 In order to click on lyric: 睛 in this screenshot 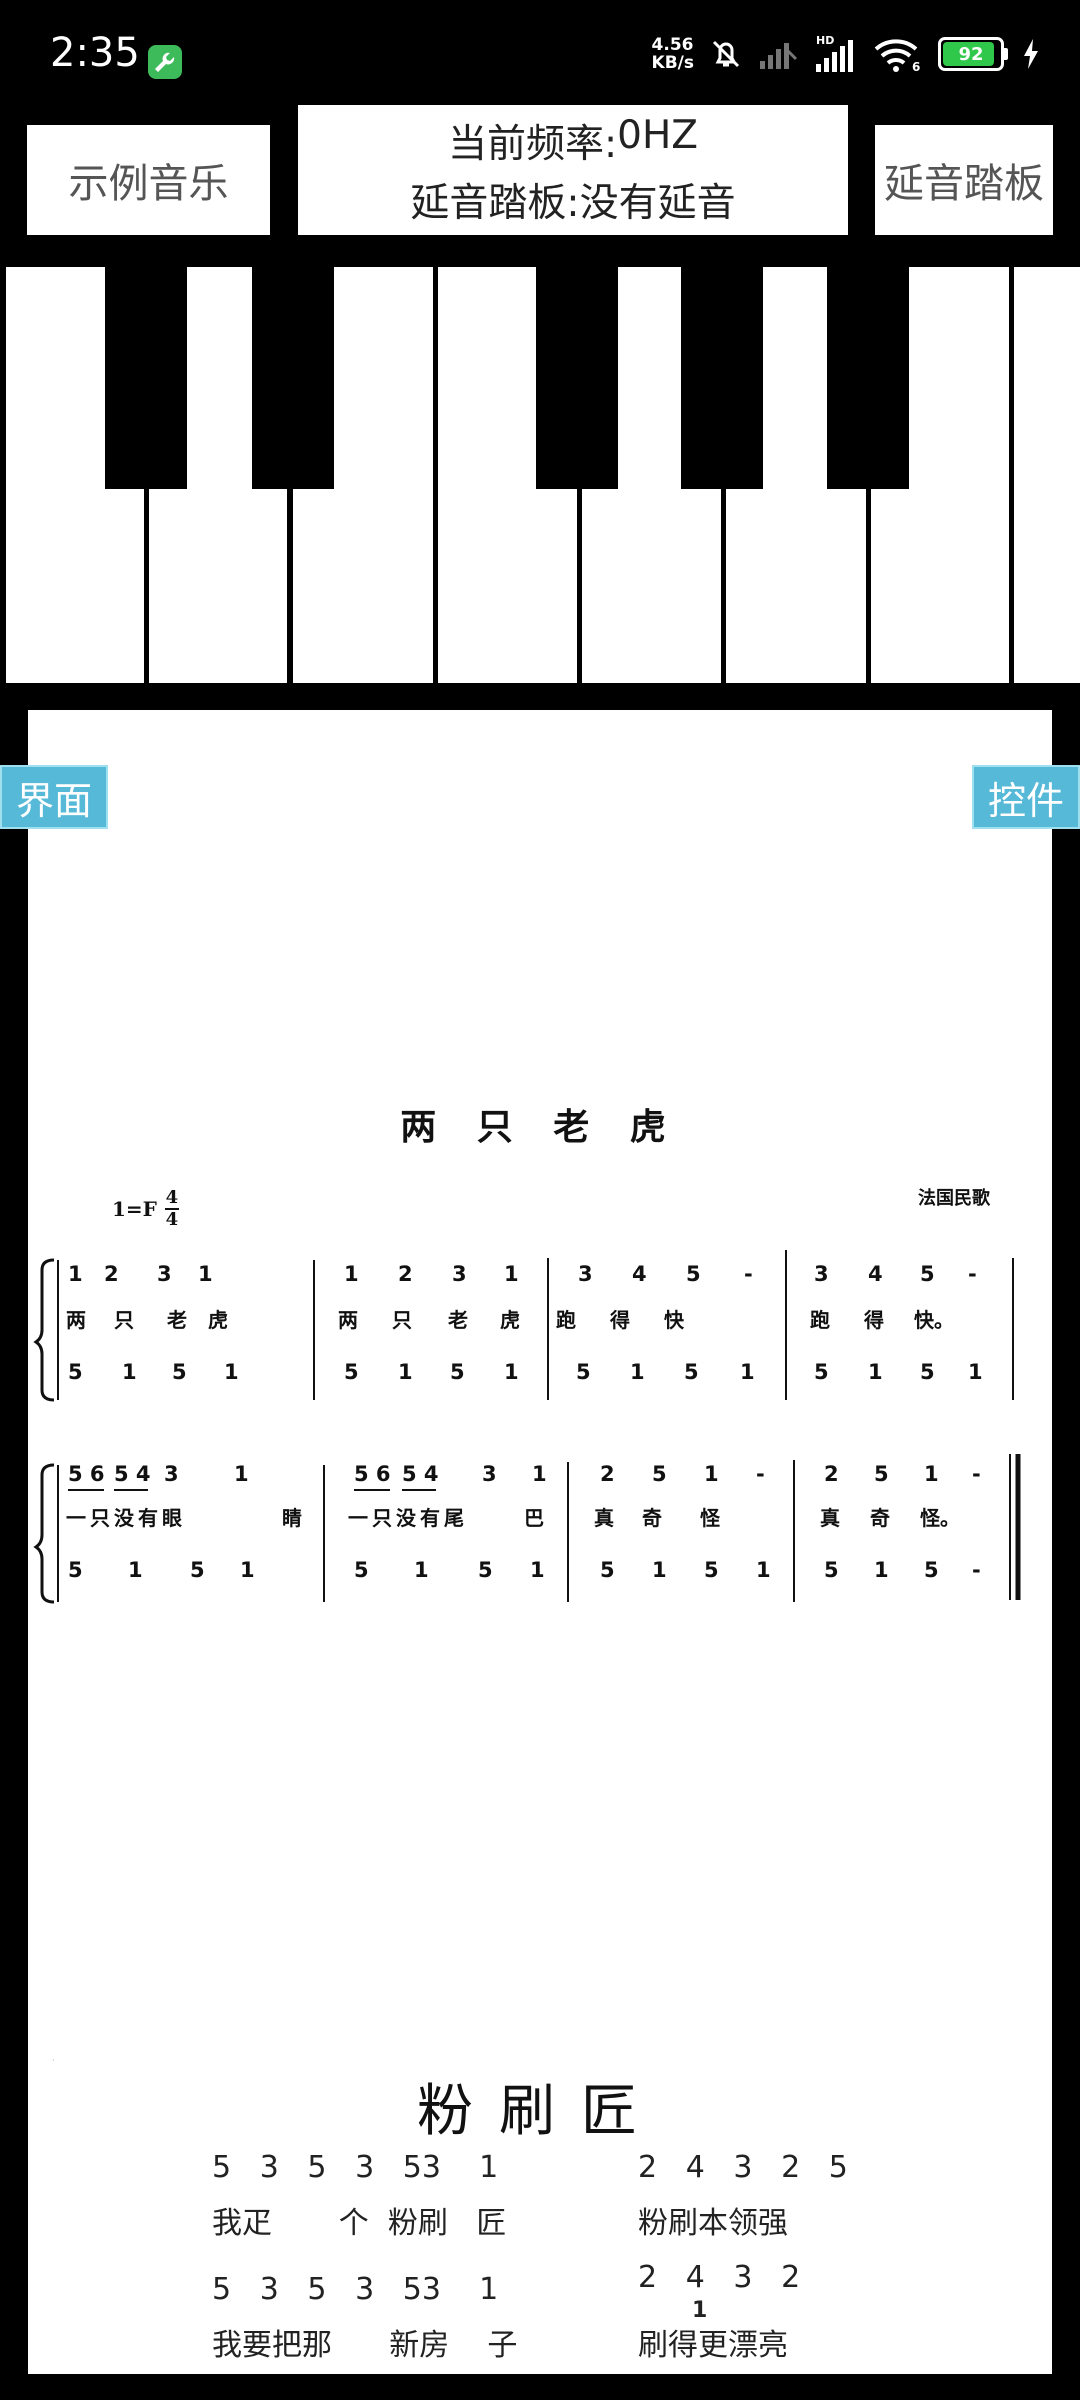, I will do `click(292, 1518)`.